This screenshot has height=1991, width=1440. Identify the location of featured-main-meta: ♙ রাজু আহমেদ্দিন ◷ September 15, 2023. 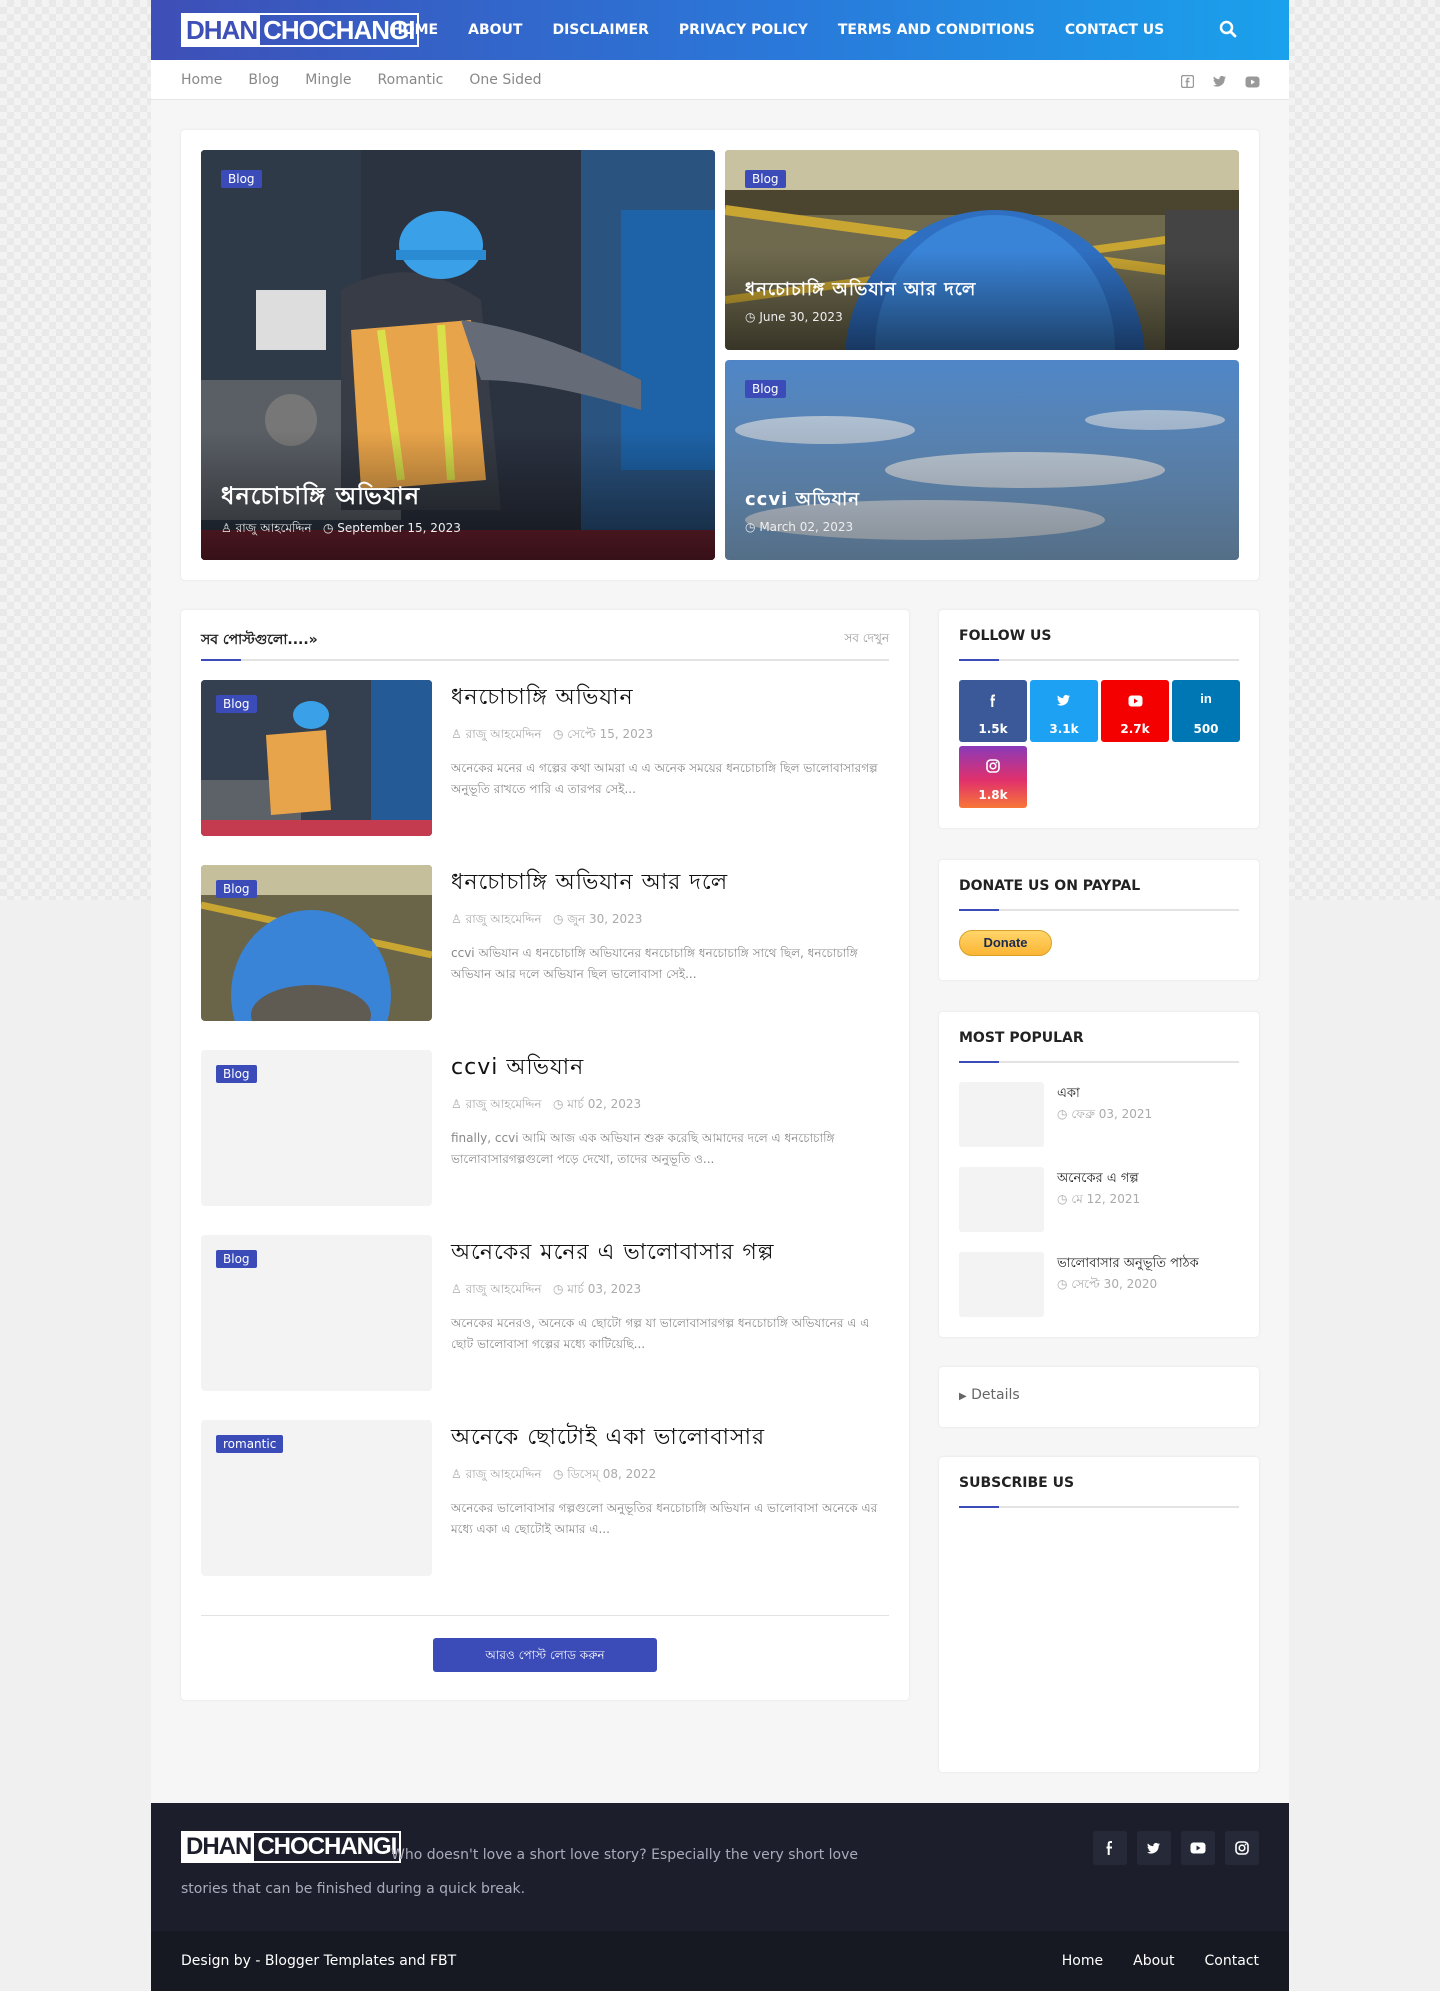
(341, 530).